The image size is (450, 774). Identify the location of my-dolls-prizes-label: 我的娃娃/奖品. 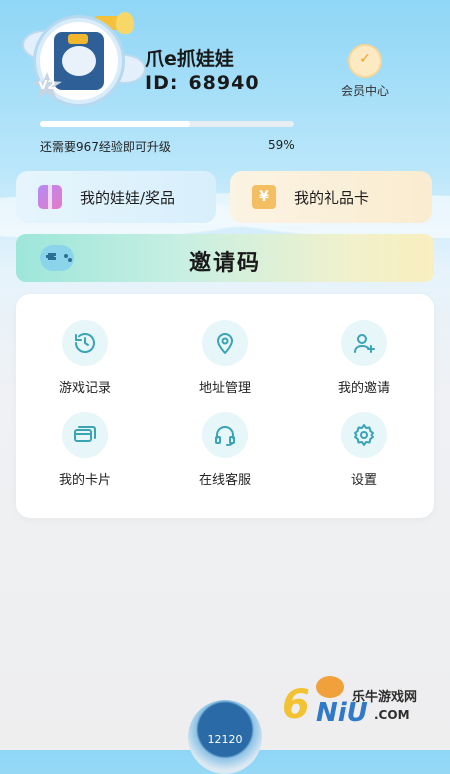
(128, 197).